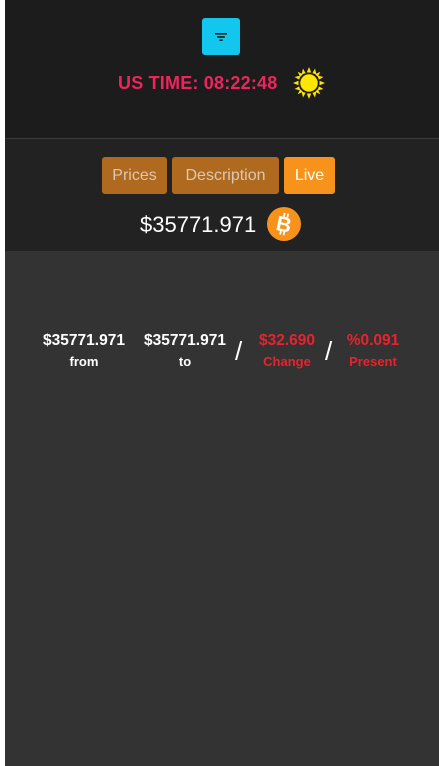 The image size is (439, 766). Describe the element at coordinates (198, 224) in the screenshot. I see `current-price: $35771.971` at that location.